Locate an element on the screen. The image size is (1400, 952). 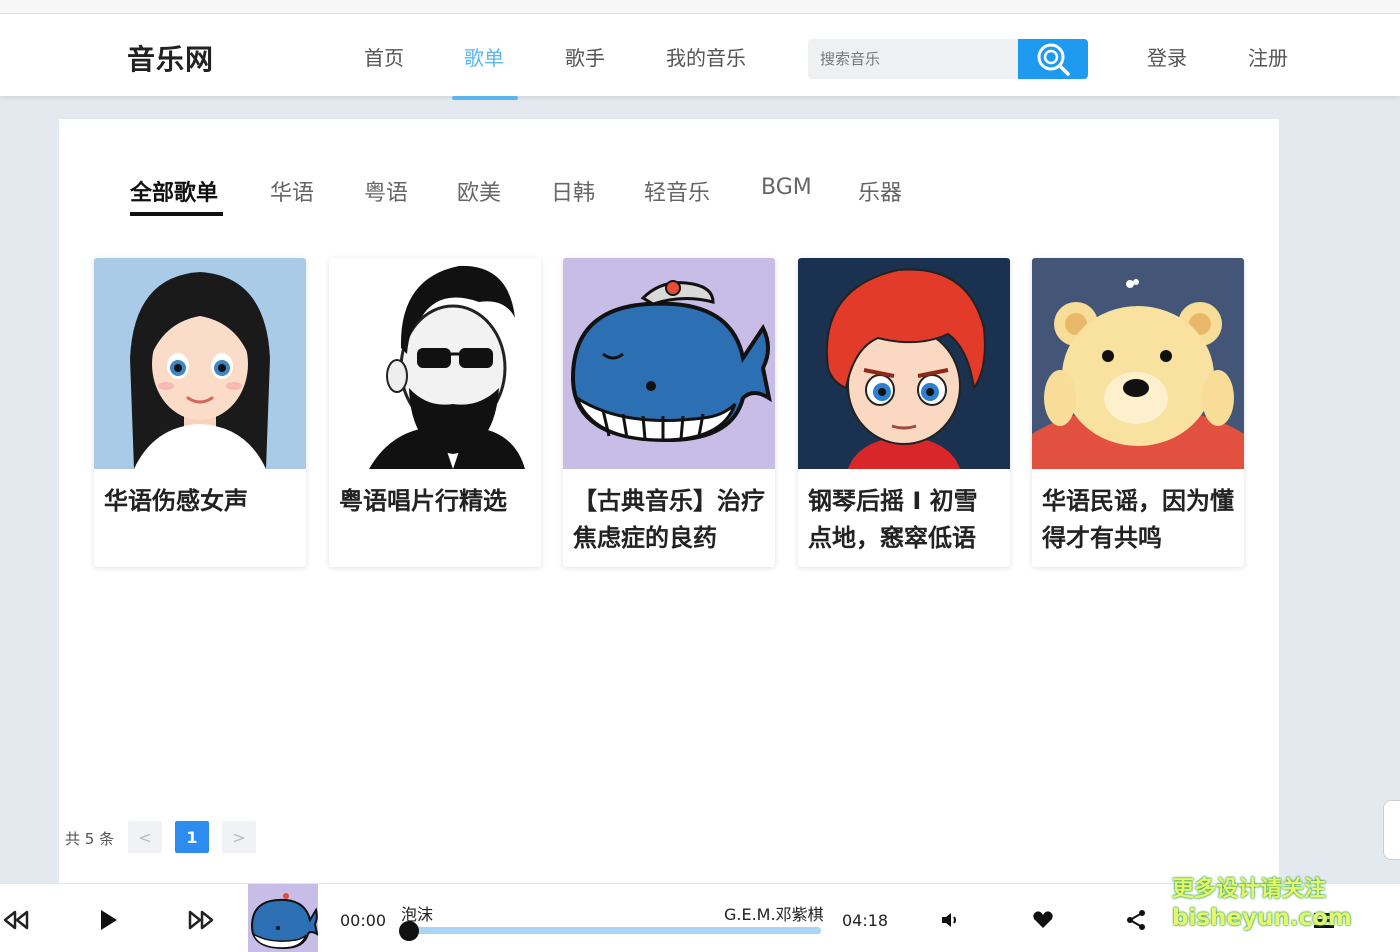
register-link: 注册 is located at coordinates (1268, 56).